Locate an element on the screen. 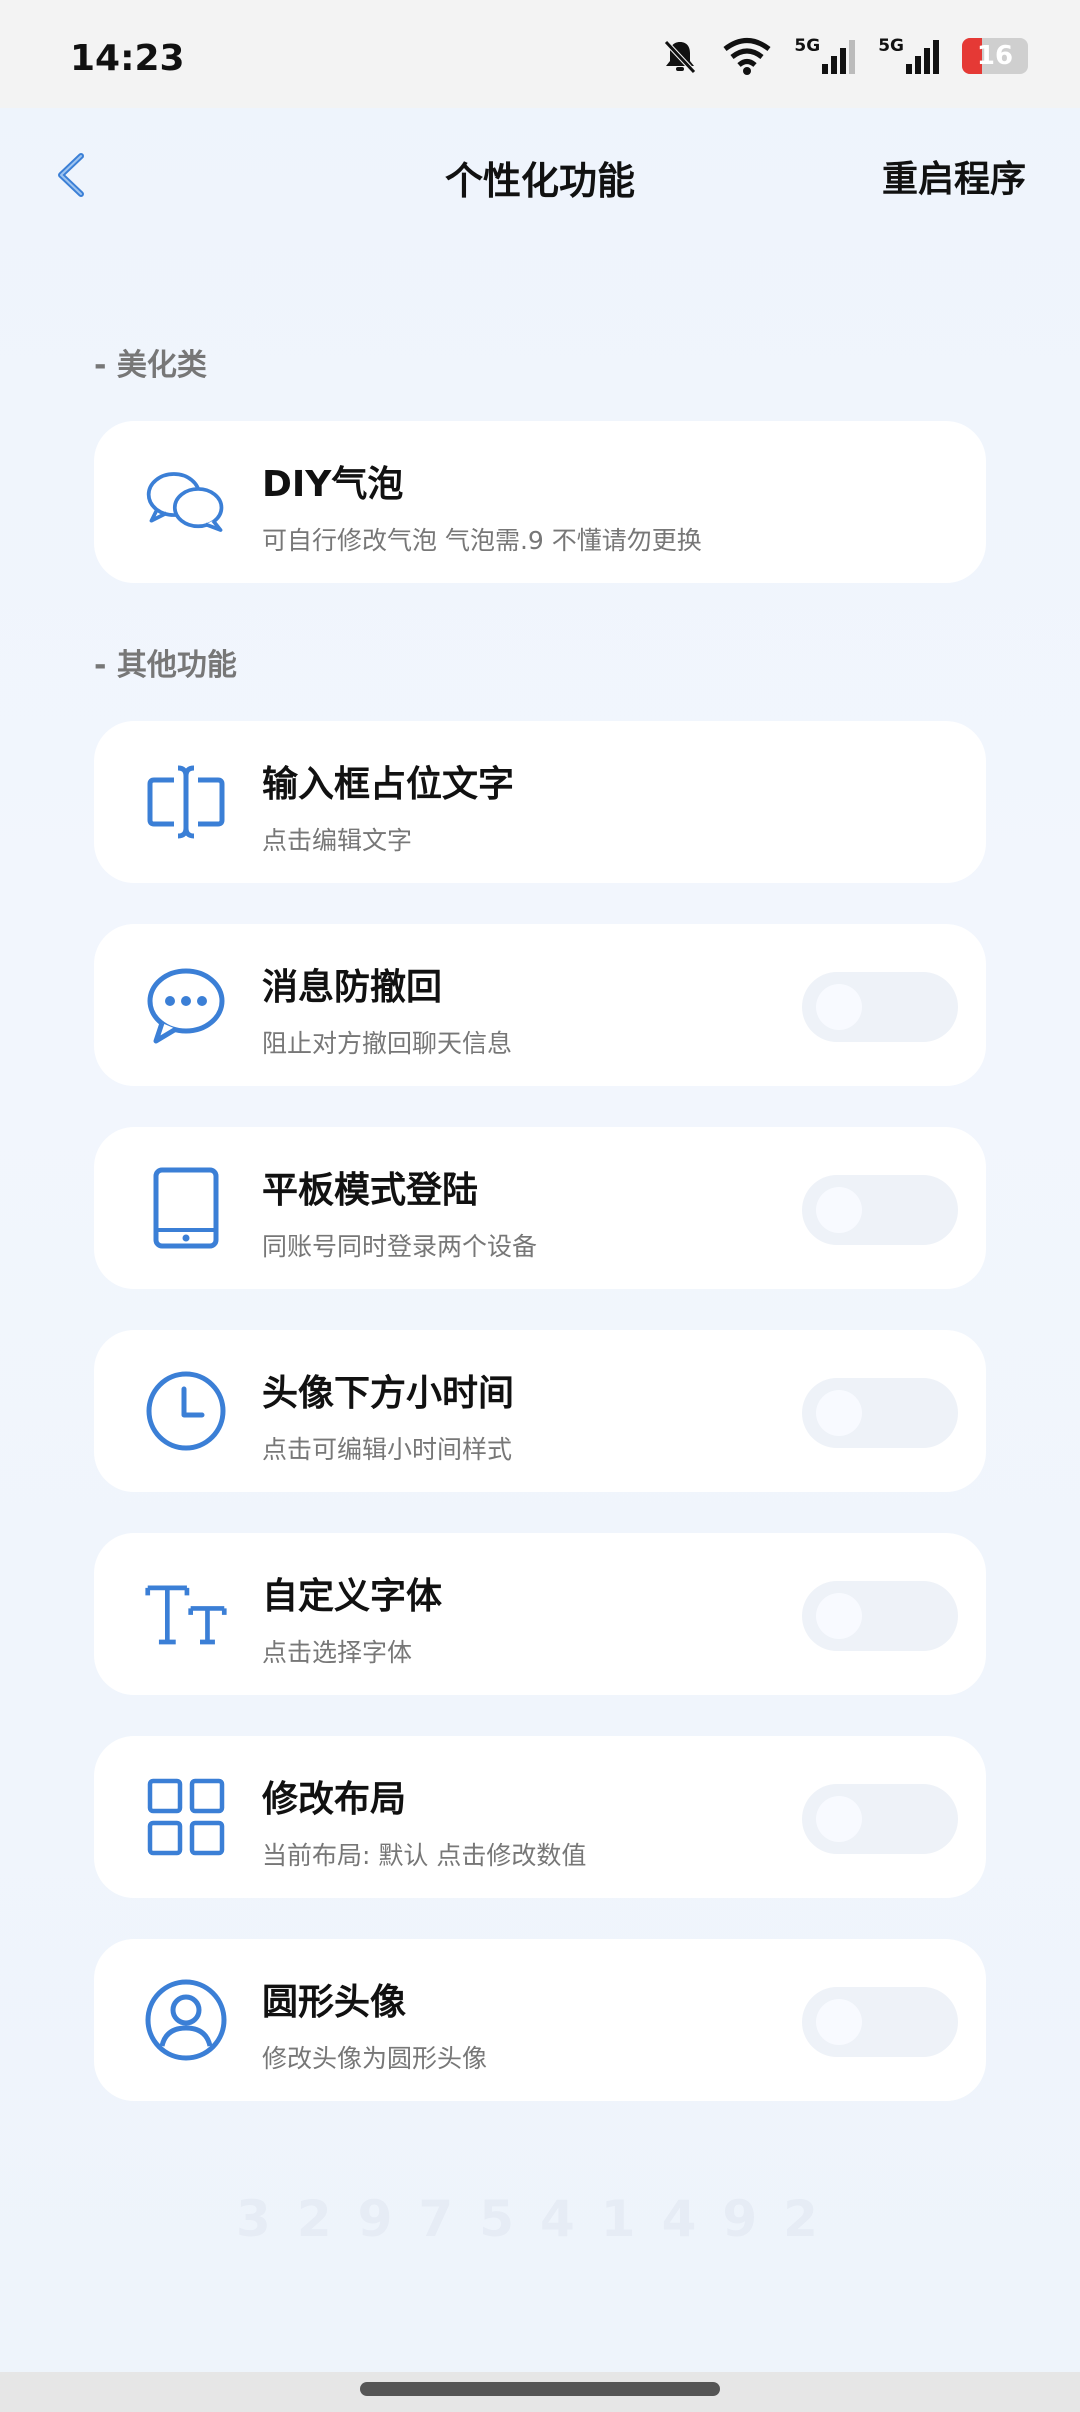 Image resolution: width=1080 pixels, height=2412 pixels. item-subtitle: 点击可编辑小时间样式 is located at coordinates (387, 1449).